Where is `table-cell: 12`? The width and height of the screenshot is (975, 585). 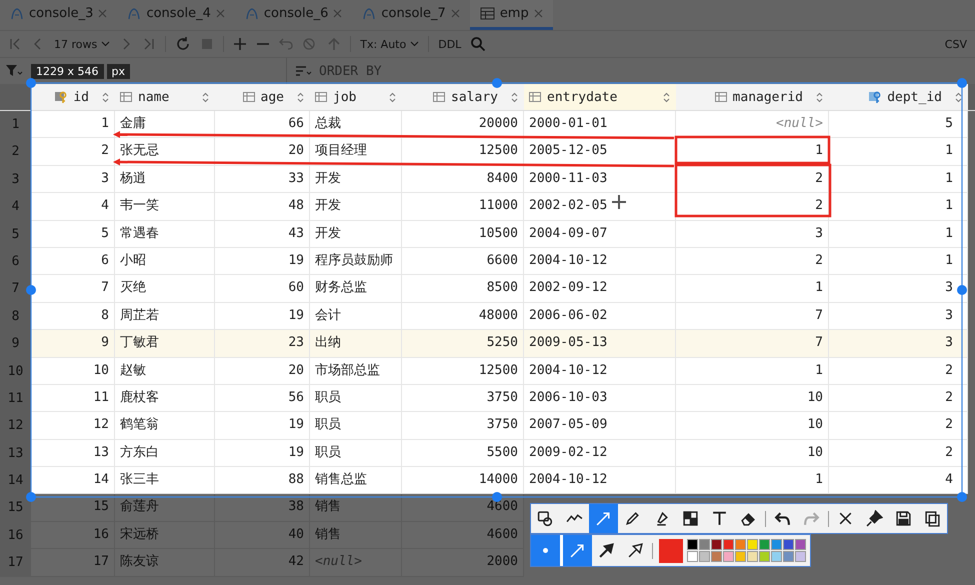 table-cell: 12 is located at coordinates (73, 426).